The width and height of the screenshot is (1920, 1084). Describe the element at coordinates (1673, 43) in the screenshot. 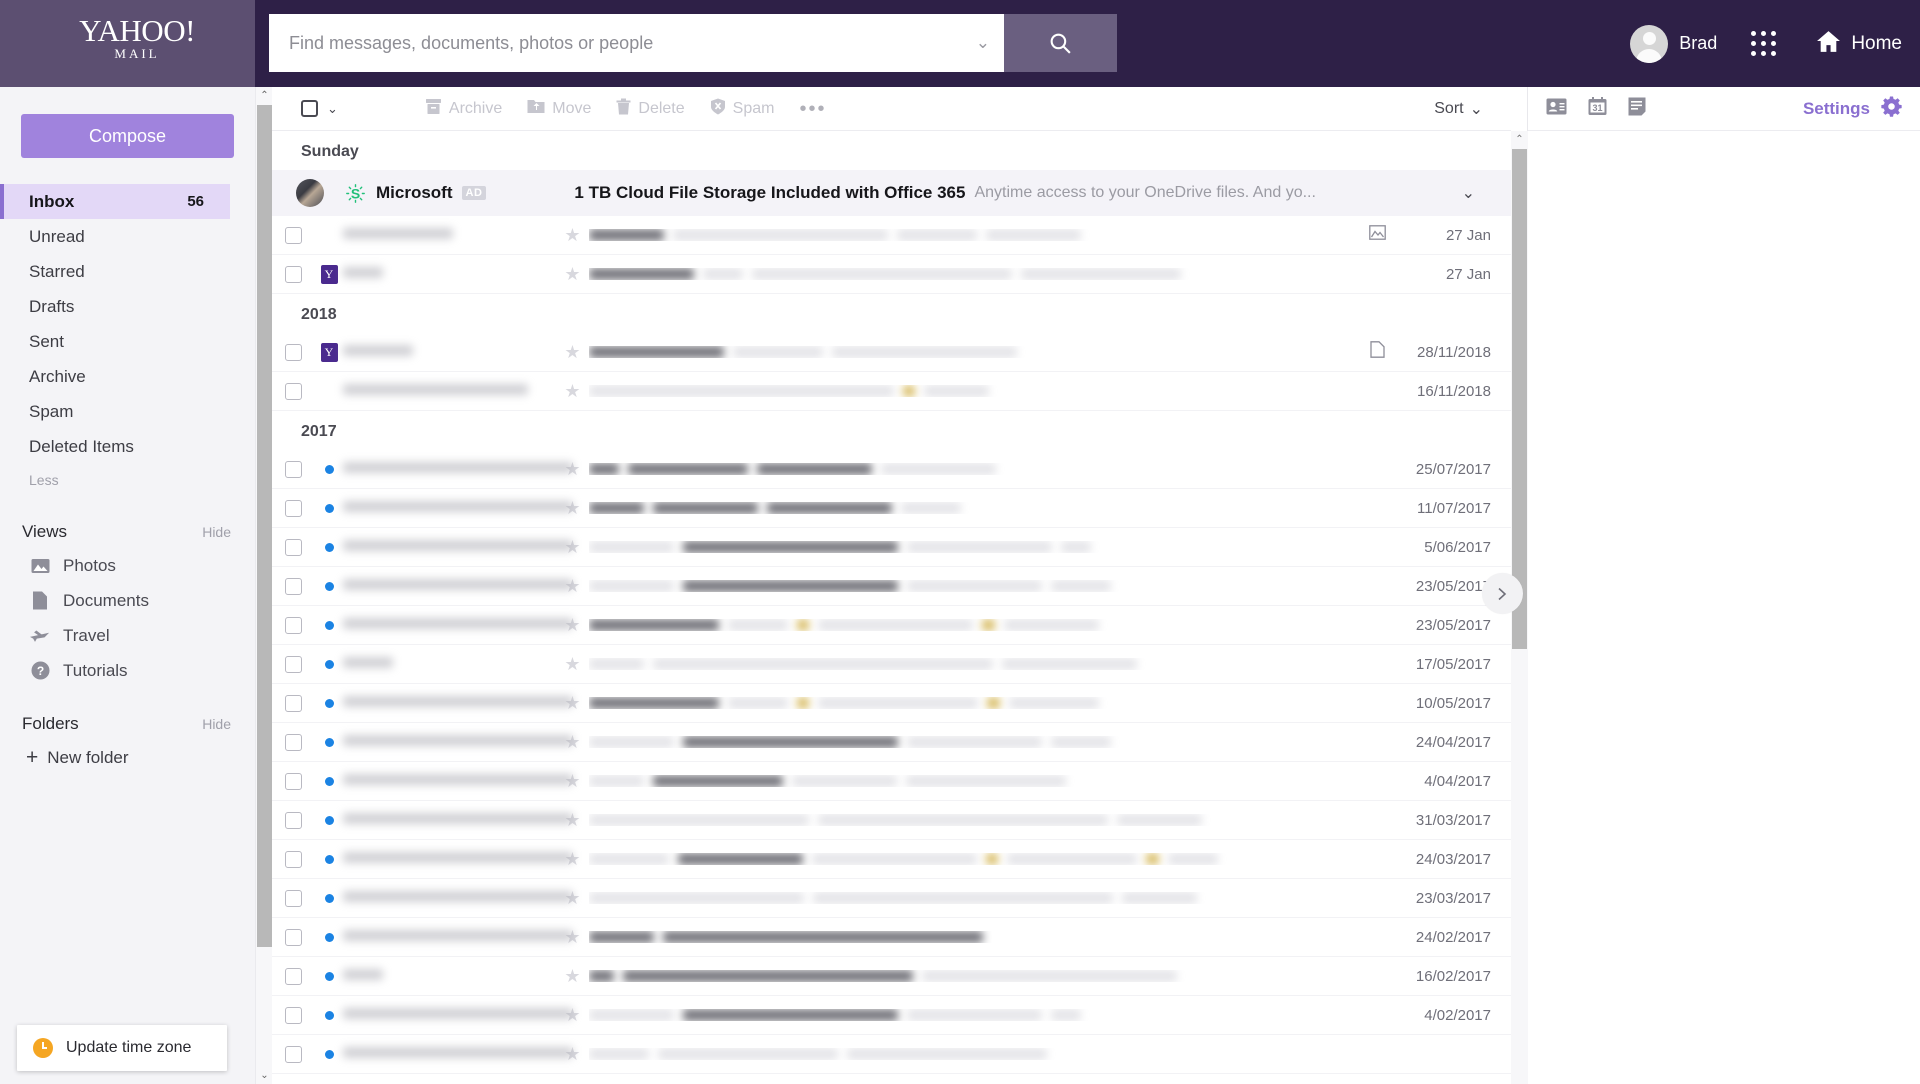

I see `account-menu: Brad` at that location.